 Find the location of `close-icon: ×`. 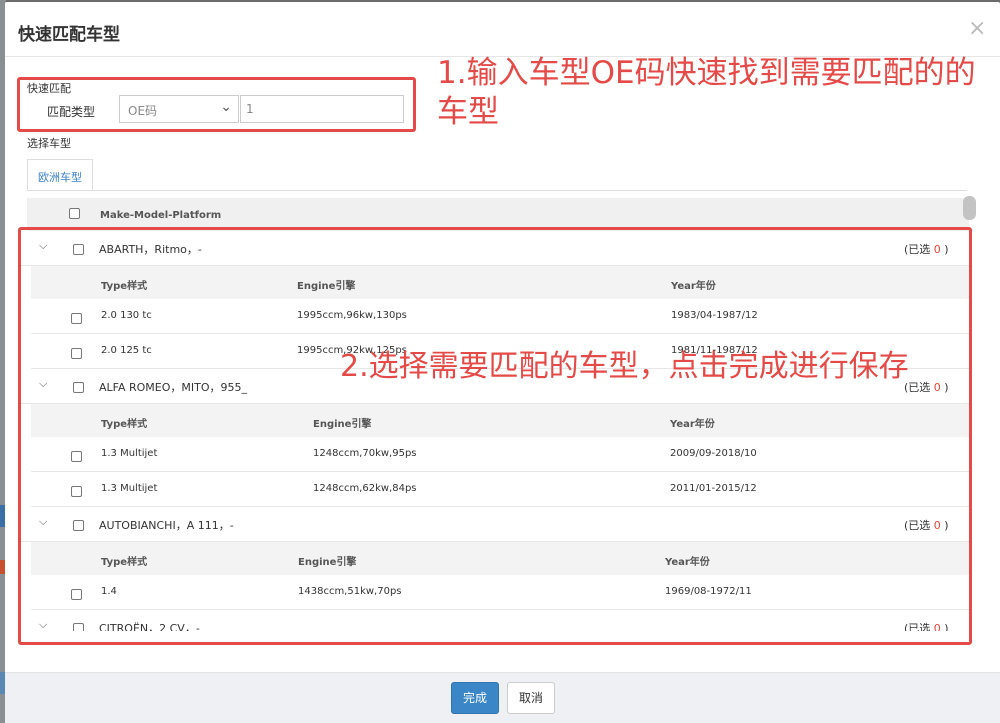

close-icon: × is located at coordinates (977, 28).